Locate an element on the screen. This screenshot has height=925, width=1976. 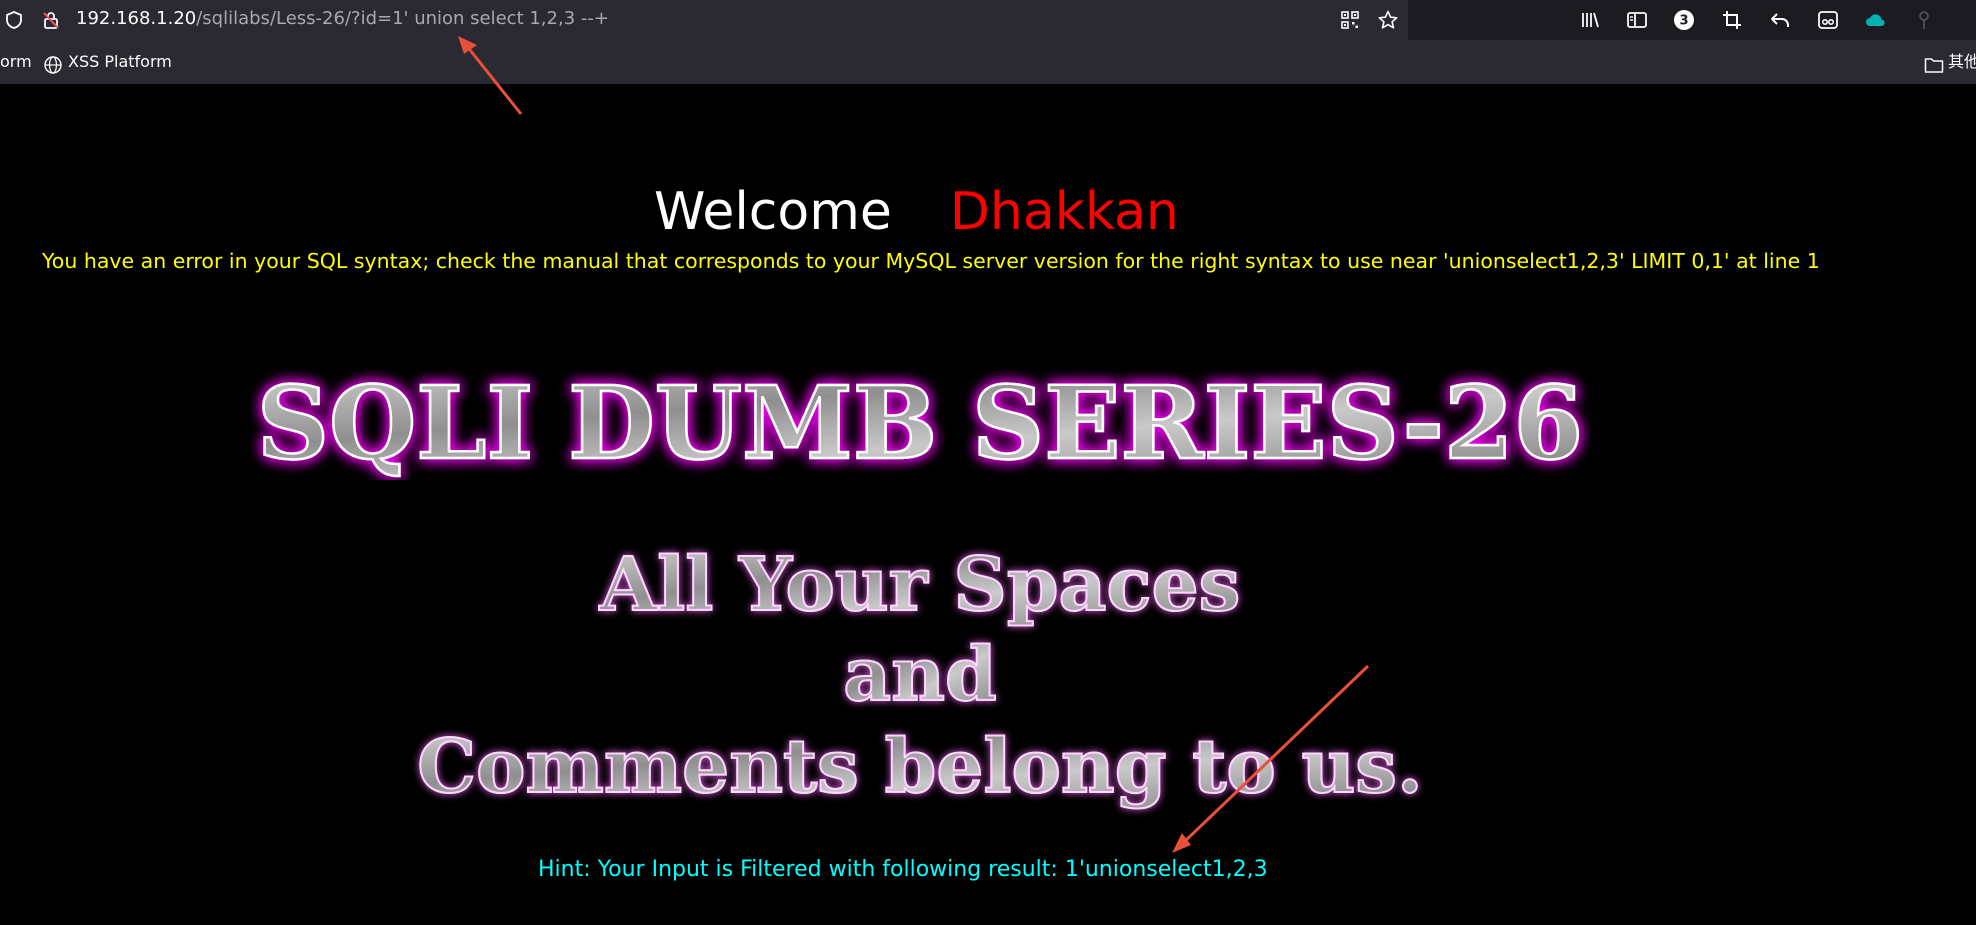
bookmarks-toolbar: orm XSS Platform 其他 is located at coordinates (988, 62).